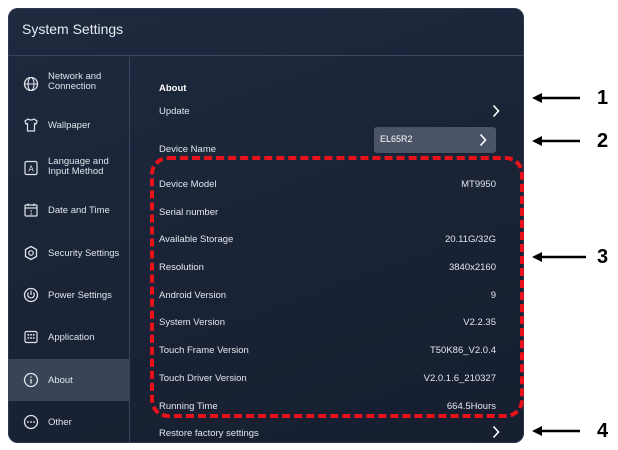 This screenshot has width=618, height=450. Describe the element at coordinates (603, 431) in the screenshot. I see `callout-number-4: 4` at that location.